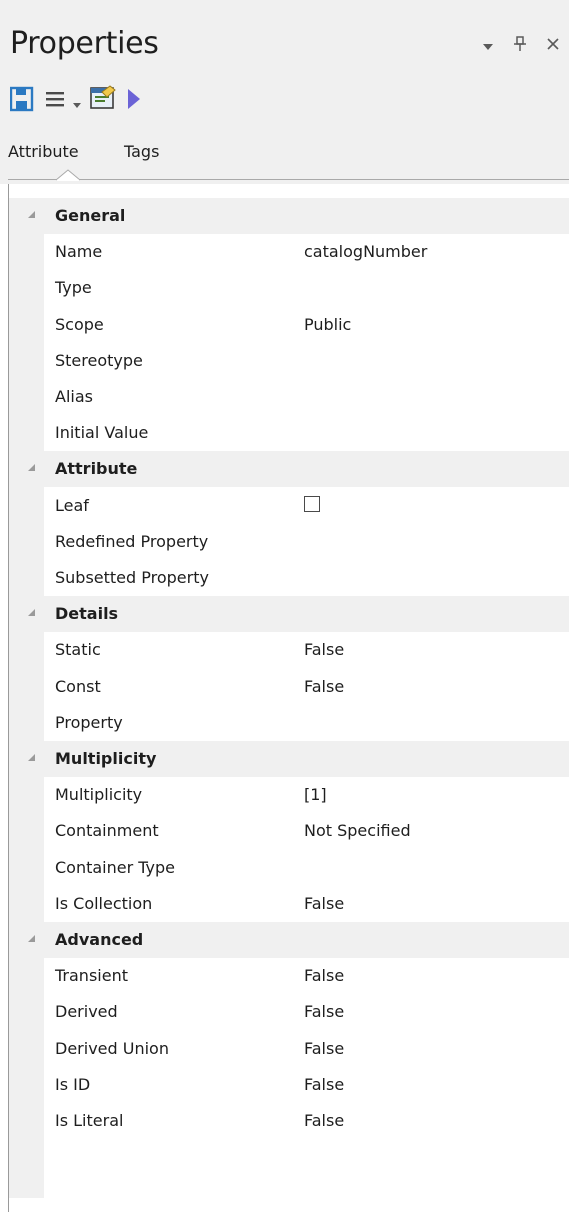 The image size is (569, 1212). I want to click on menu-icon, so click(57, 105).